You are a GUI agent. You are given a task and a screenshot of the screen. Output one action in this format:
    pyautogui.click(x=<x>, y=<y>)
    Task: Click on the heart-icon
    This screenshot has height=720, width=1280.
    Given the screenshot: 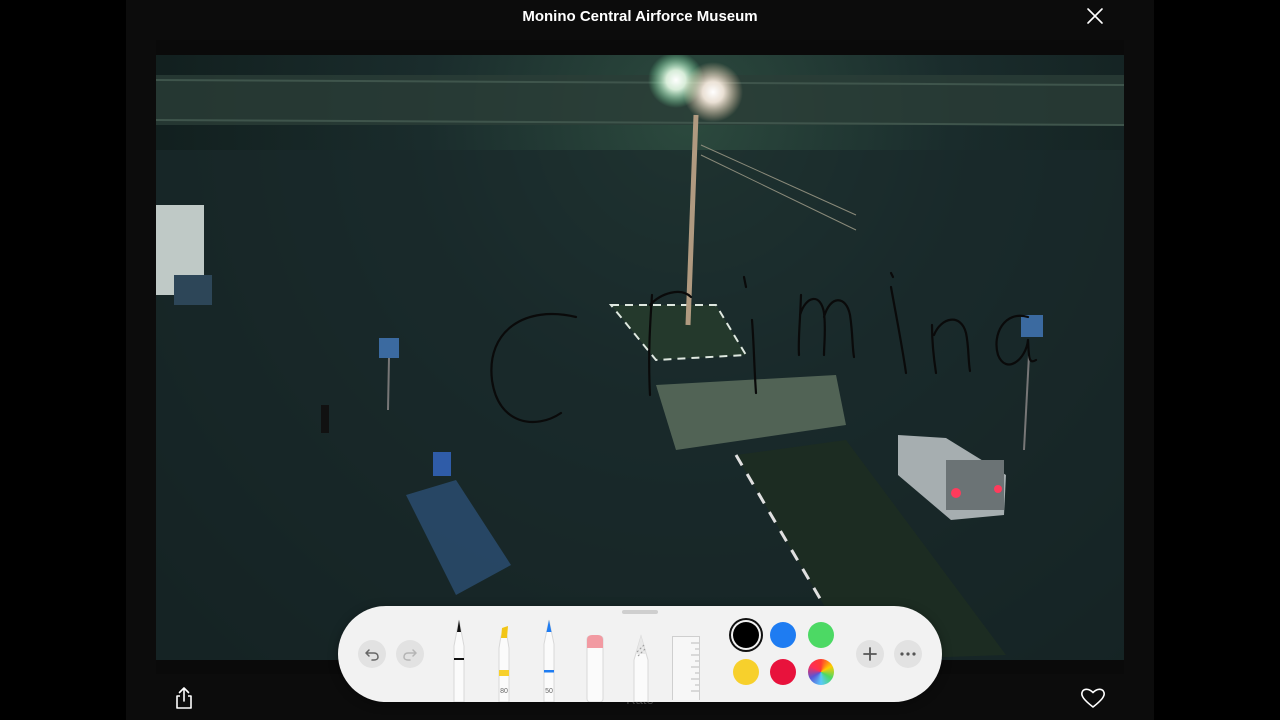 What is the action you would take?
    pyautogui.click(x=1093, y=698)
    